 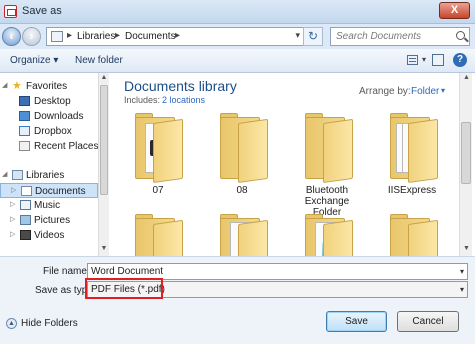 What do you see at coordinates (127, 271) in the screenshot?
I see `file-name-value: Word Document` at bounding box center [127, 271].